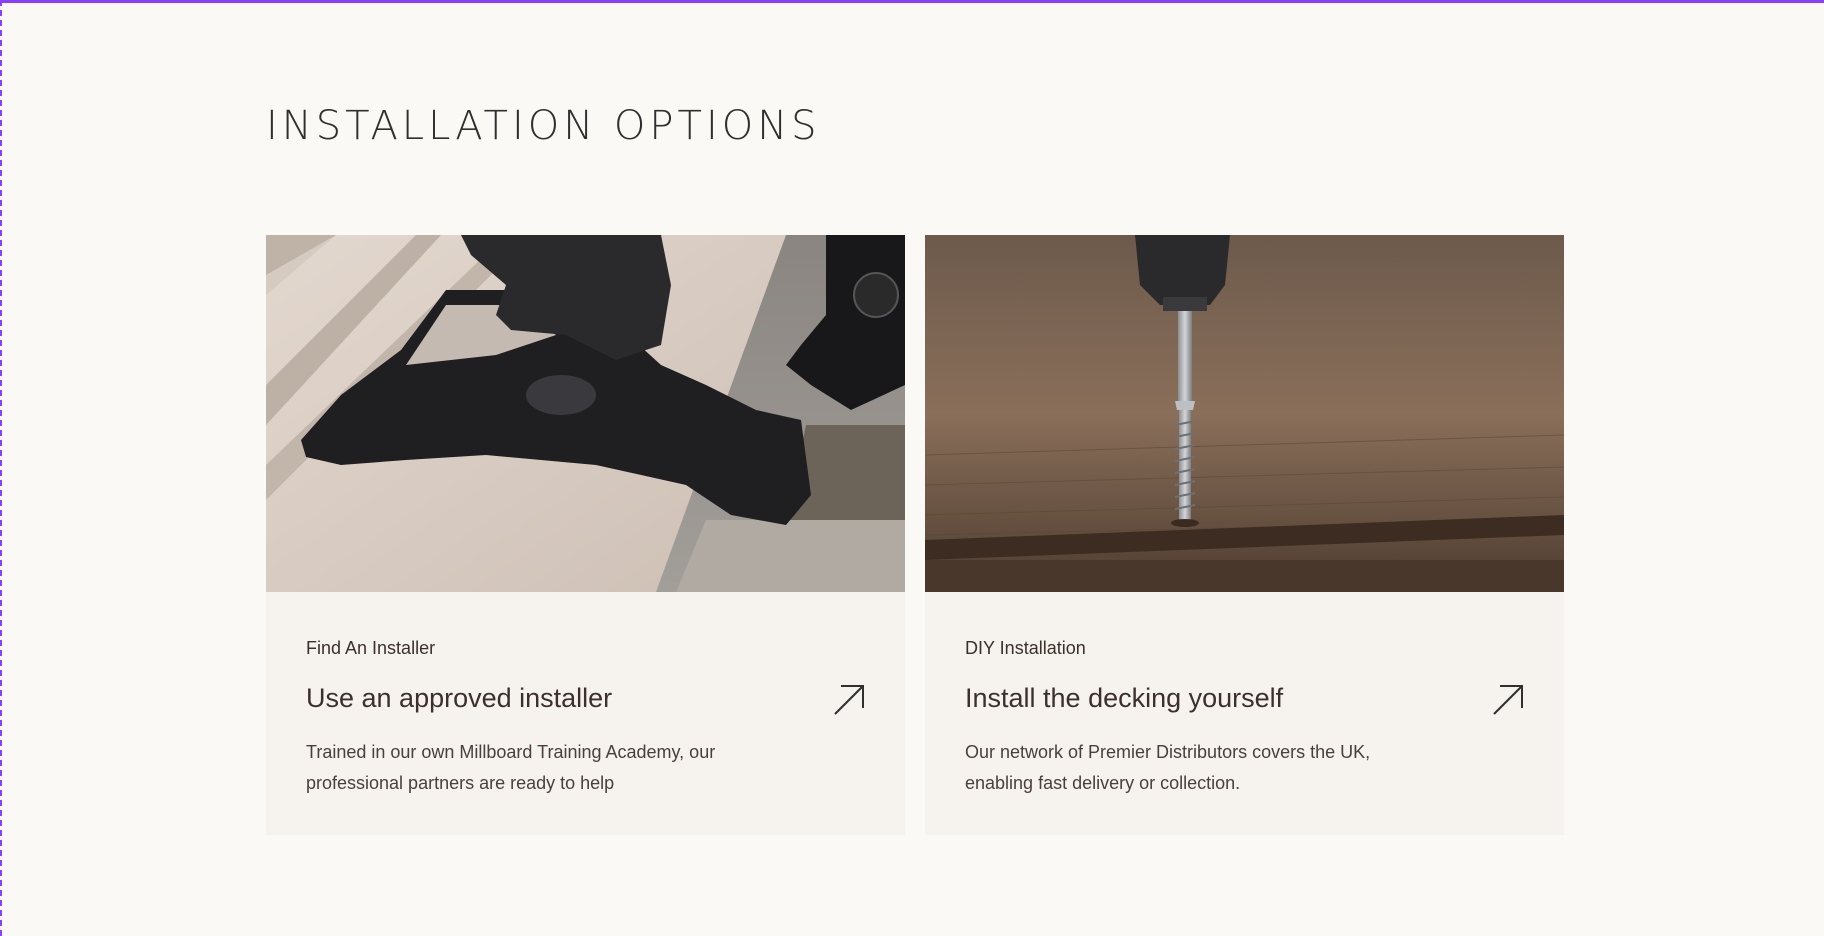 The image size is (1824, 936). What do you see at coordinates (371, 648) in the screenshot?
I see `card-kicker: Find An Installer` at bounding box center [371, 648].